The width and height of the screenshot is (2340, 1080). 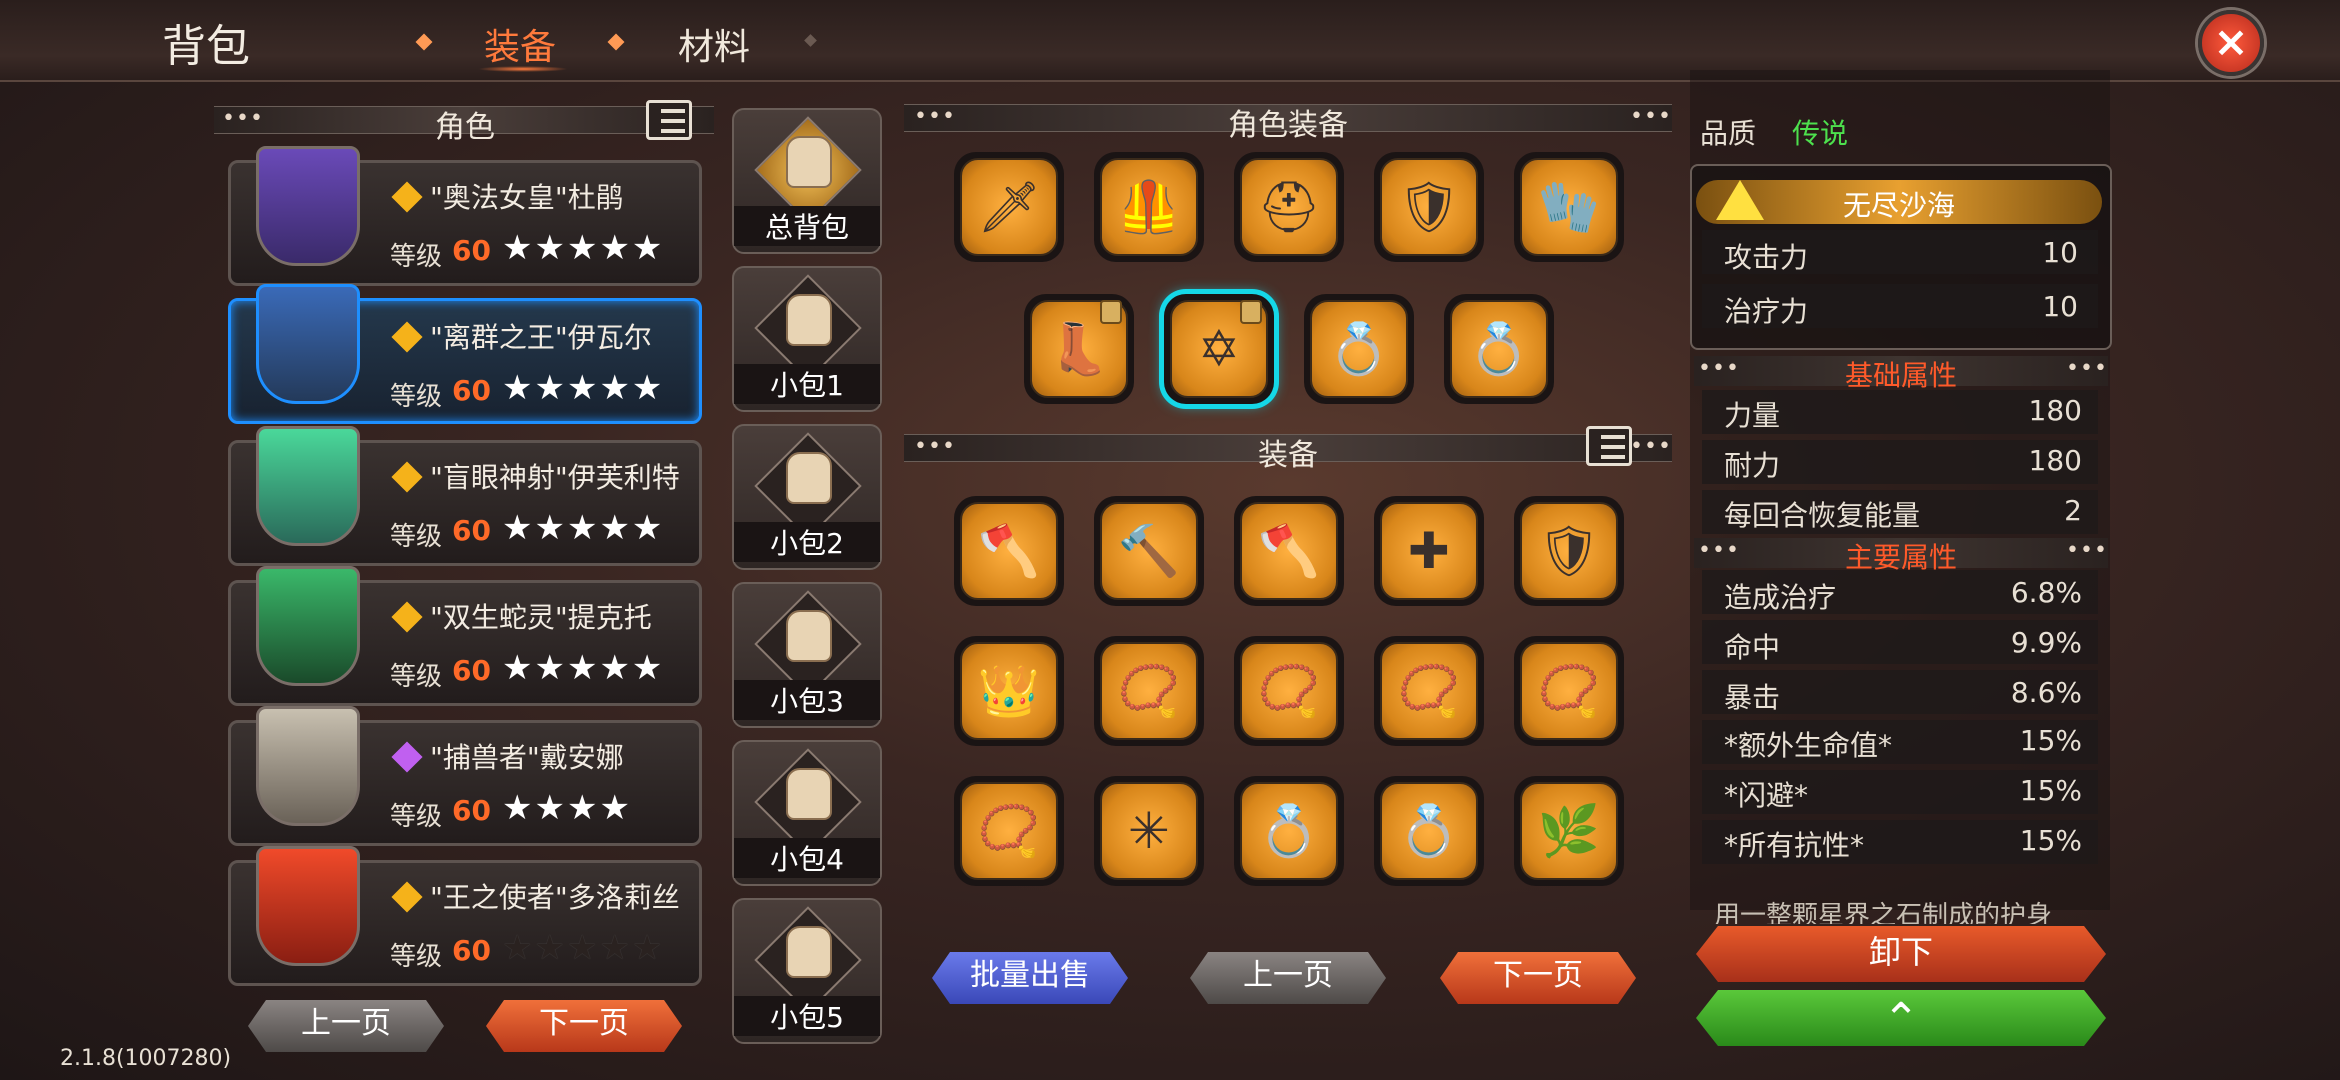 I want to click on page-title: 背包, so click(x=206, y=46).